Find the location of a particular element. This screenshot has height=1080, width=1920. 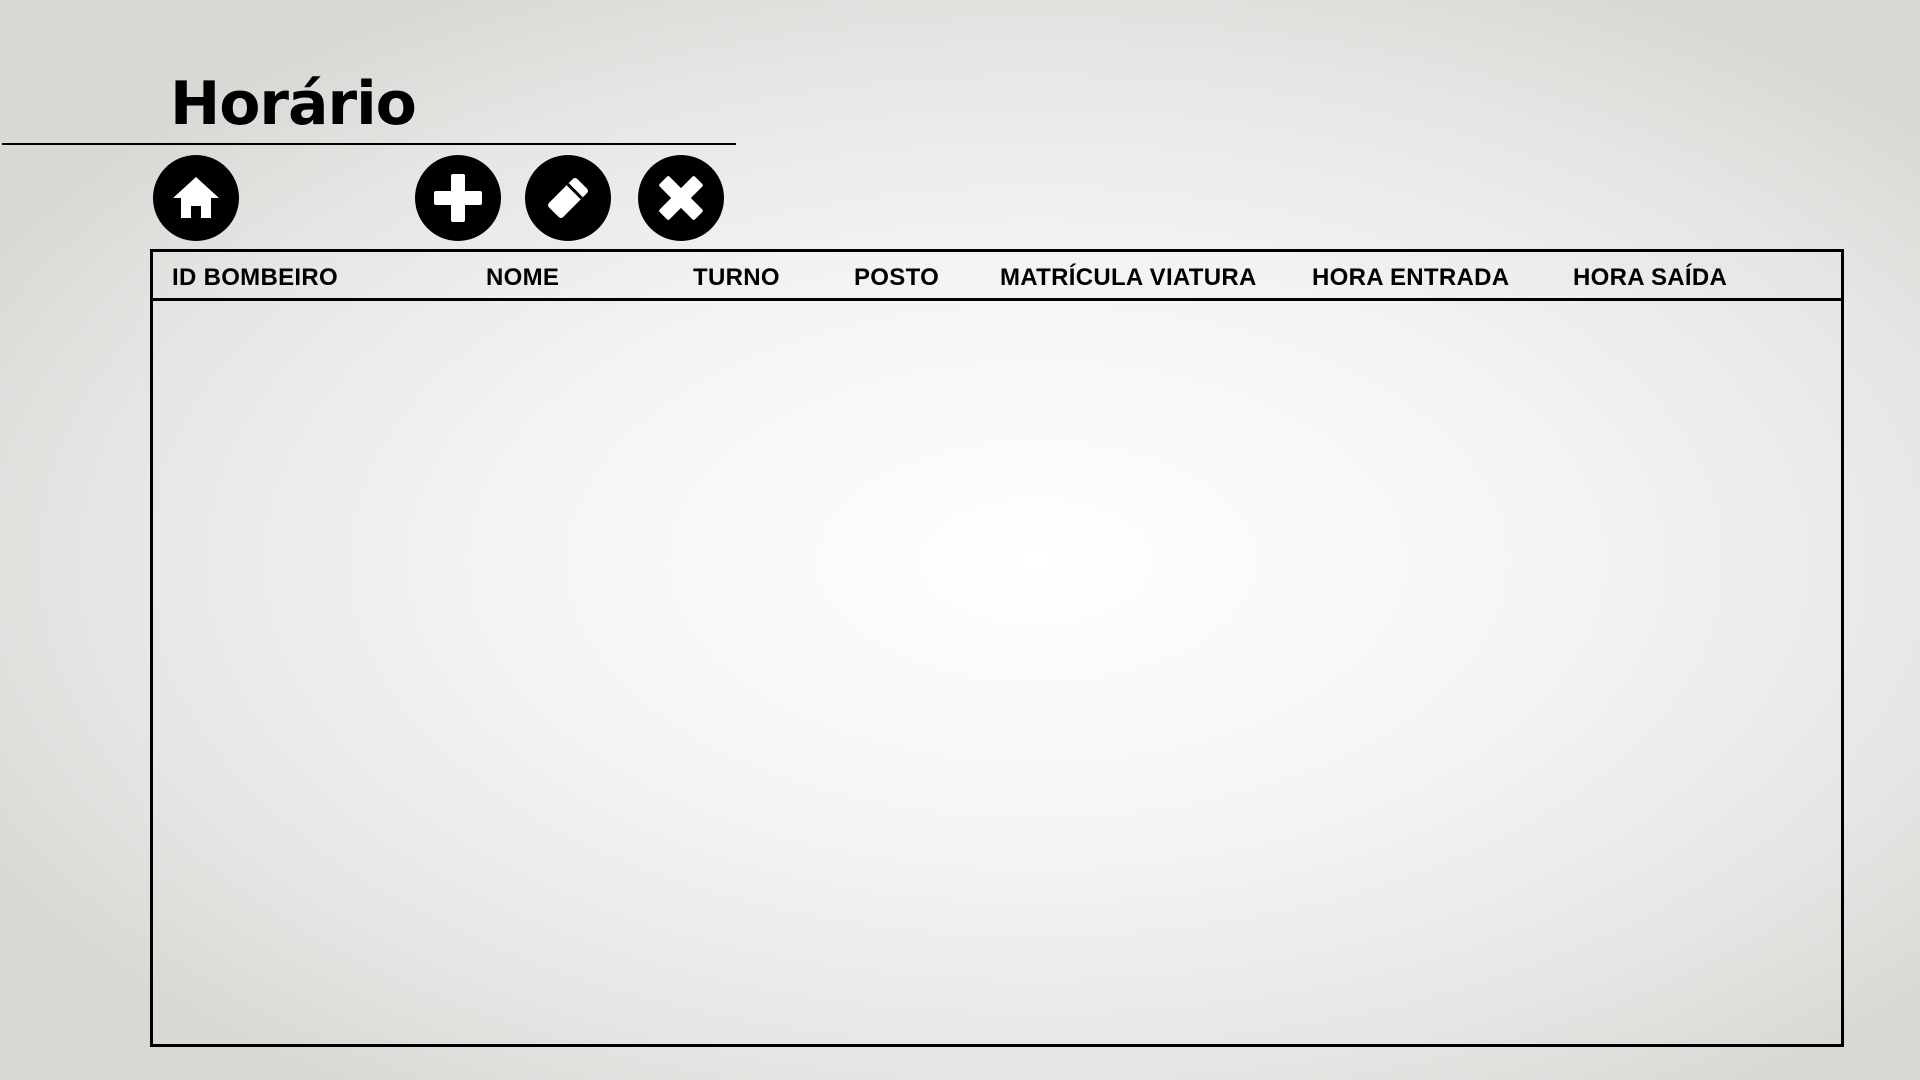

plus-icon is located at coordinates (458, 198).